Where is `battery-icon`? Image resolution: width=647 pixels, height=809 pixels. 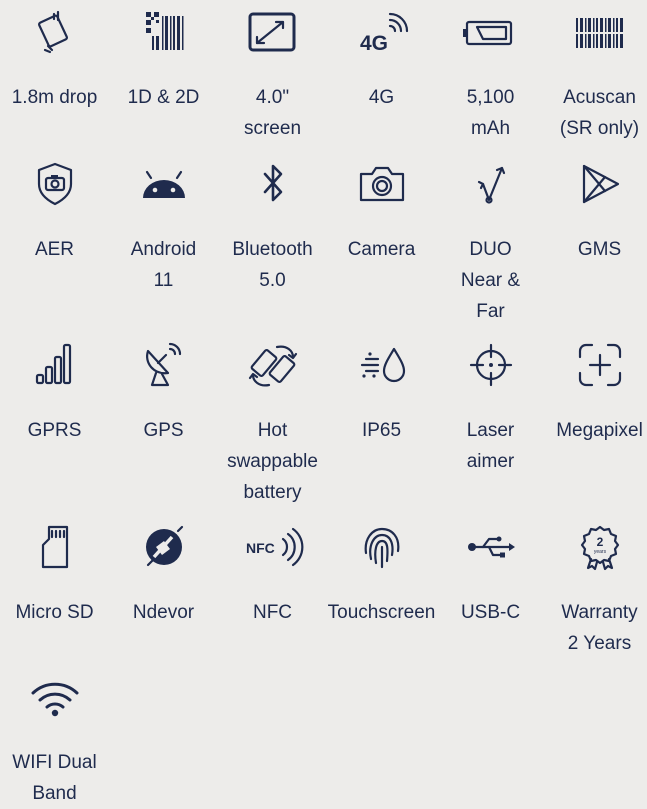 battery-icon is located at coordinates (491, 32).